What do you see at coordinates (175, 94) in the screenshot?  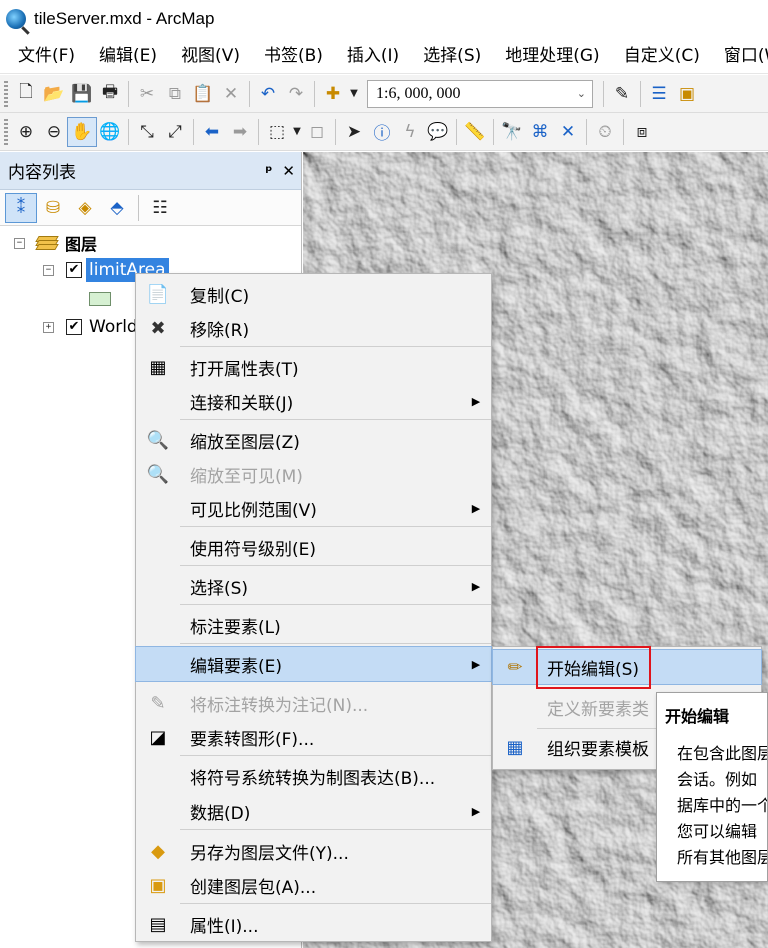 I see `copy-icon: ⧉` at bounding box center [175, 94].